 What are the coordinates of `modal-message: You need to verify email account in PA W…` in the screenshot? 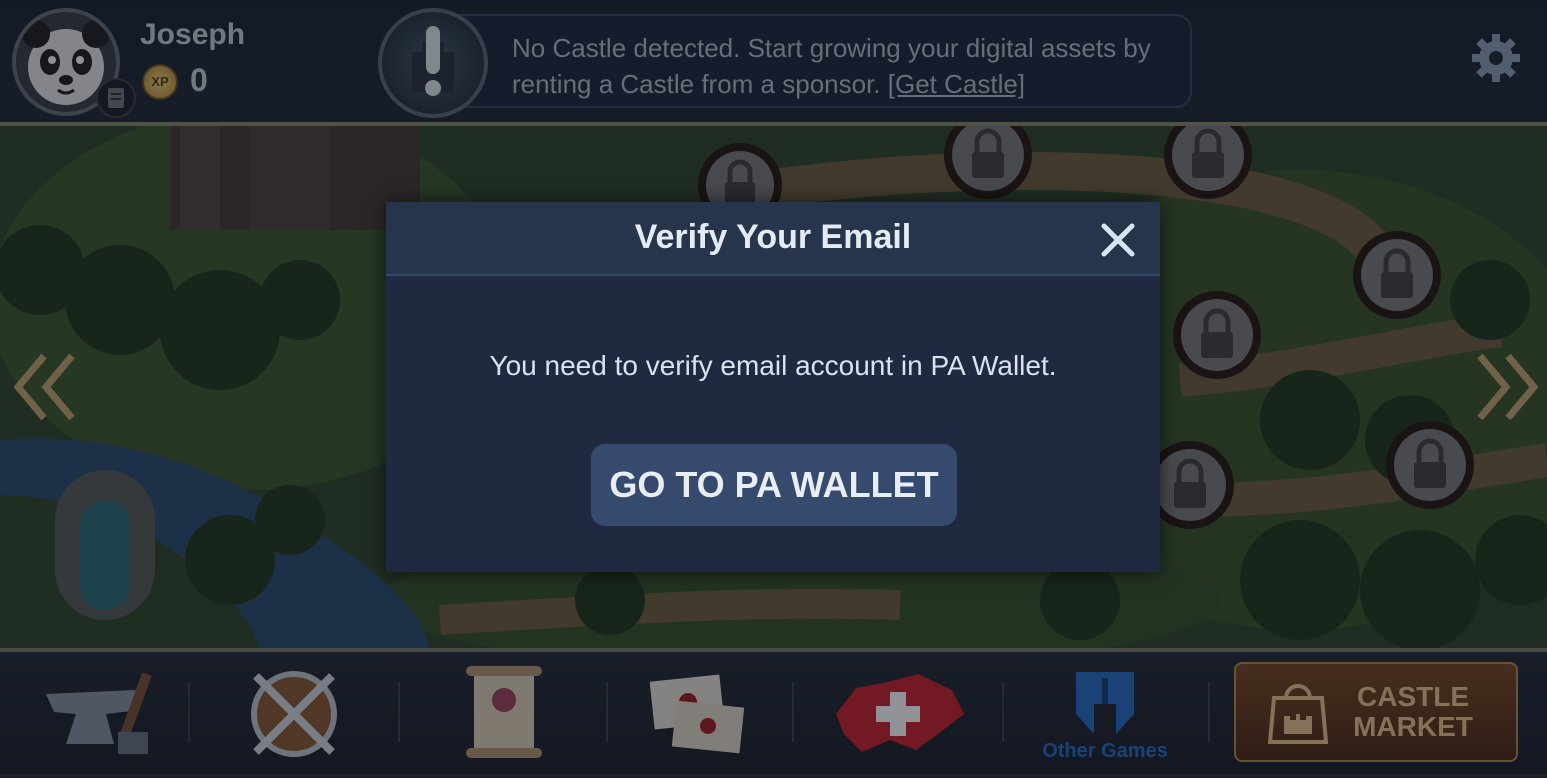 It's located at (773, 365).